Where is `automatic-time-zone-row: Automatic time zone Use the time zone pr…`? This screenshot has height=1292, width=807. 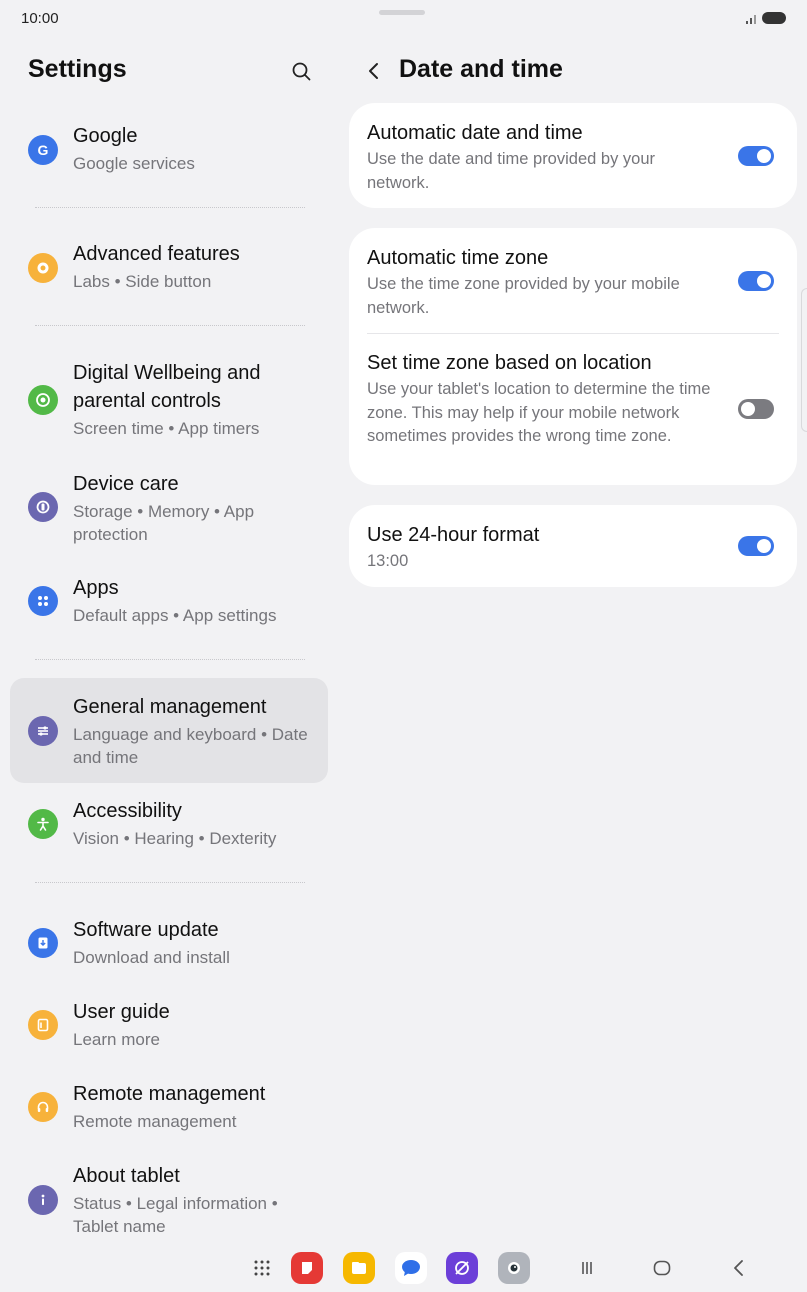 automatic-time-zone-row: Automatic time zone Use the time zone pr… is located at coordinates (573, 282).